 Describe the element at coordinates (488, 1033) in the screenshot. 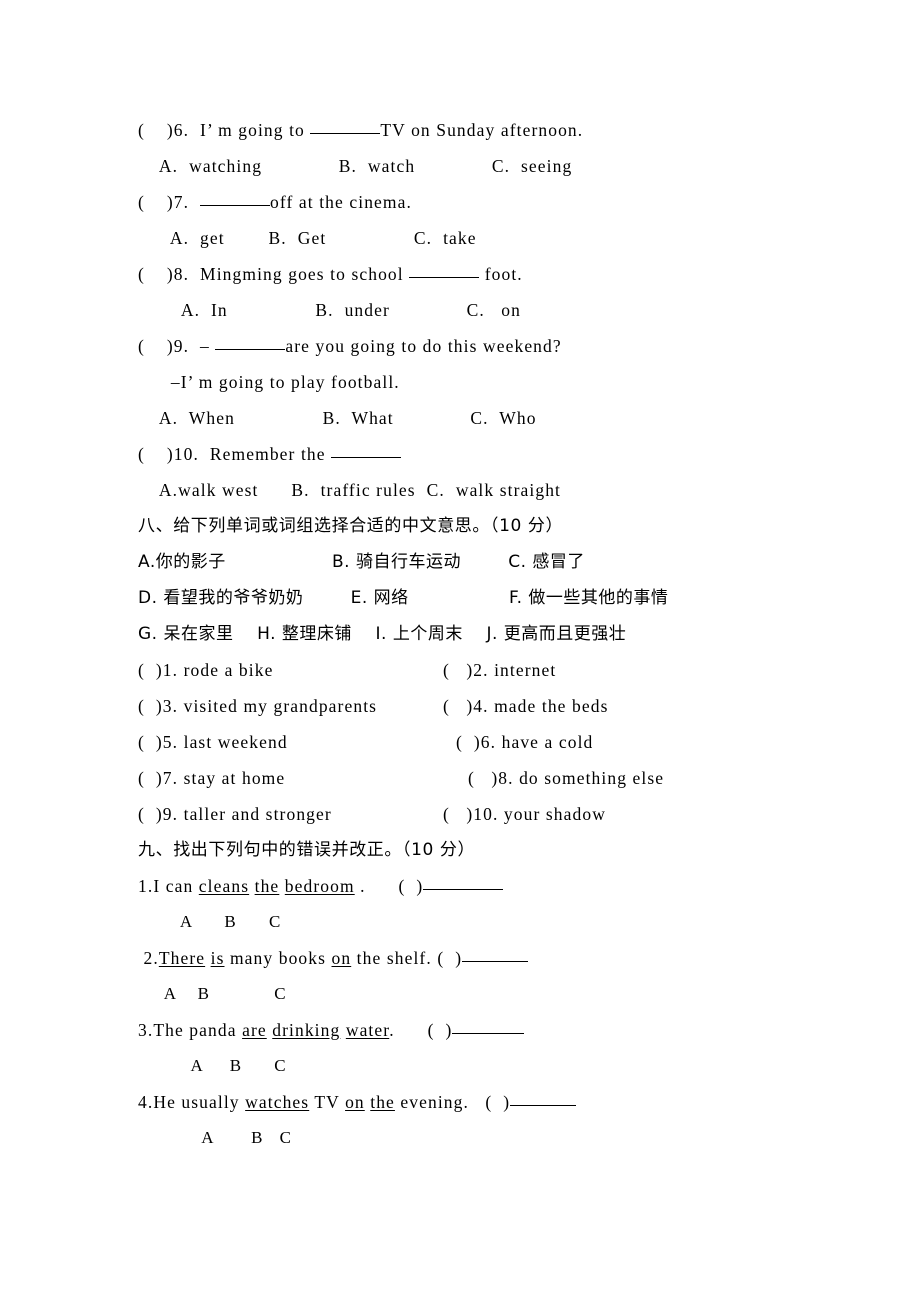

I see `correction-3-answer-blank` at that location.